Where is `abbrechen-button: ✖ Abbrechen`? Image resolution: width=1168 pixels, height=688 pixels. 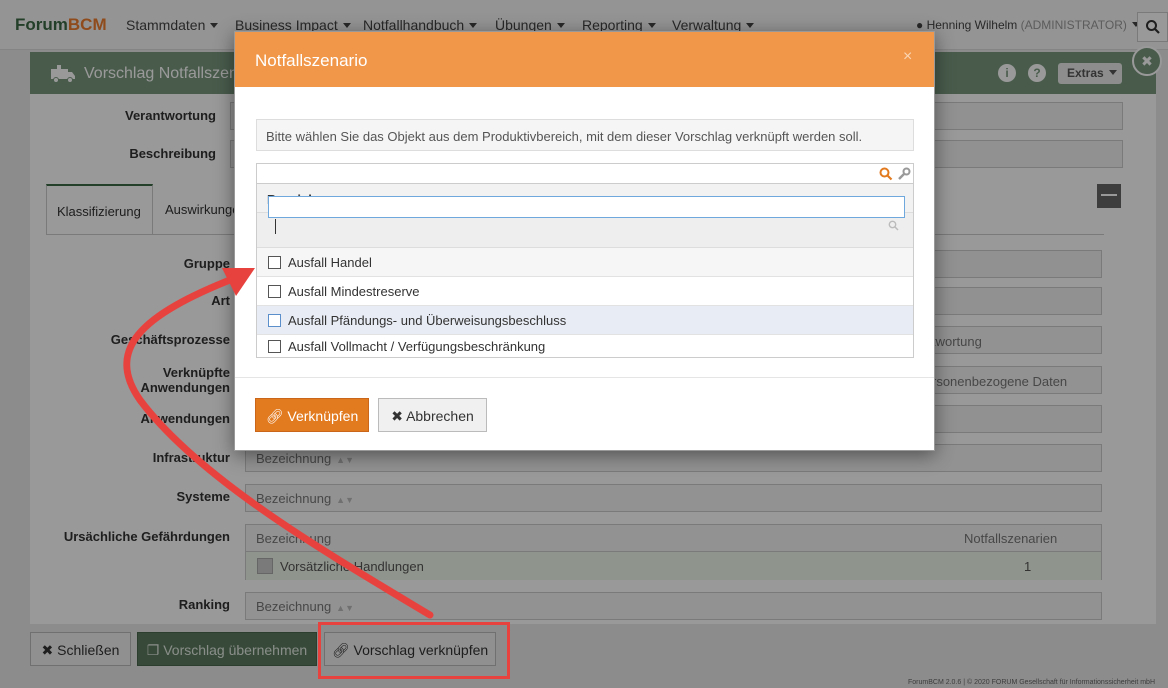 abbrechen-button: ✖ Abbrechen is located at coordinates (432, 415).